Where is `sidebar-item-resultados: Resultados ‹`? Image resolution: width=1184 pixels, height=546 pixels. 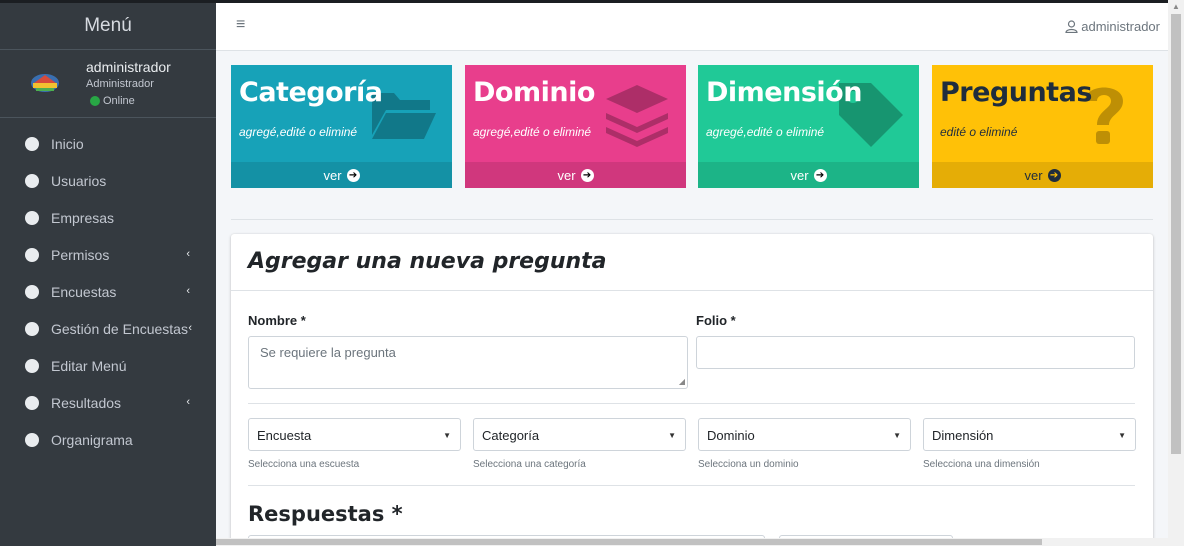
sidebar-item-resultados: Resultados ‹ is located at coordinates (108, 402).